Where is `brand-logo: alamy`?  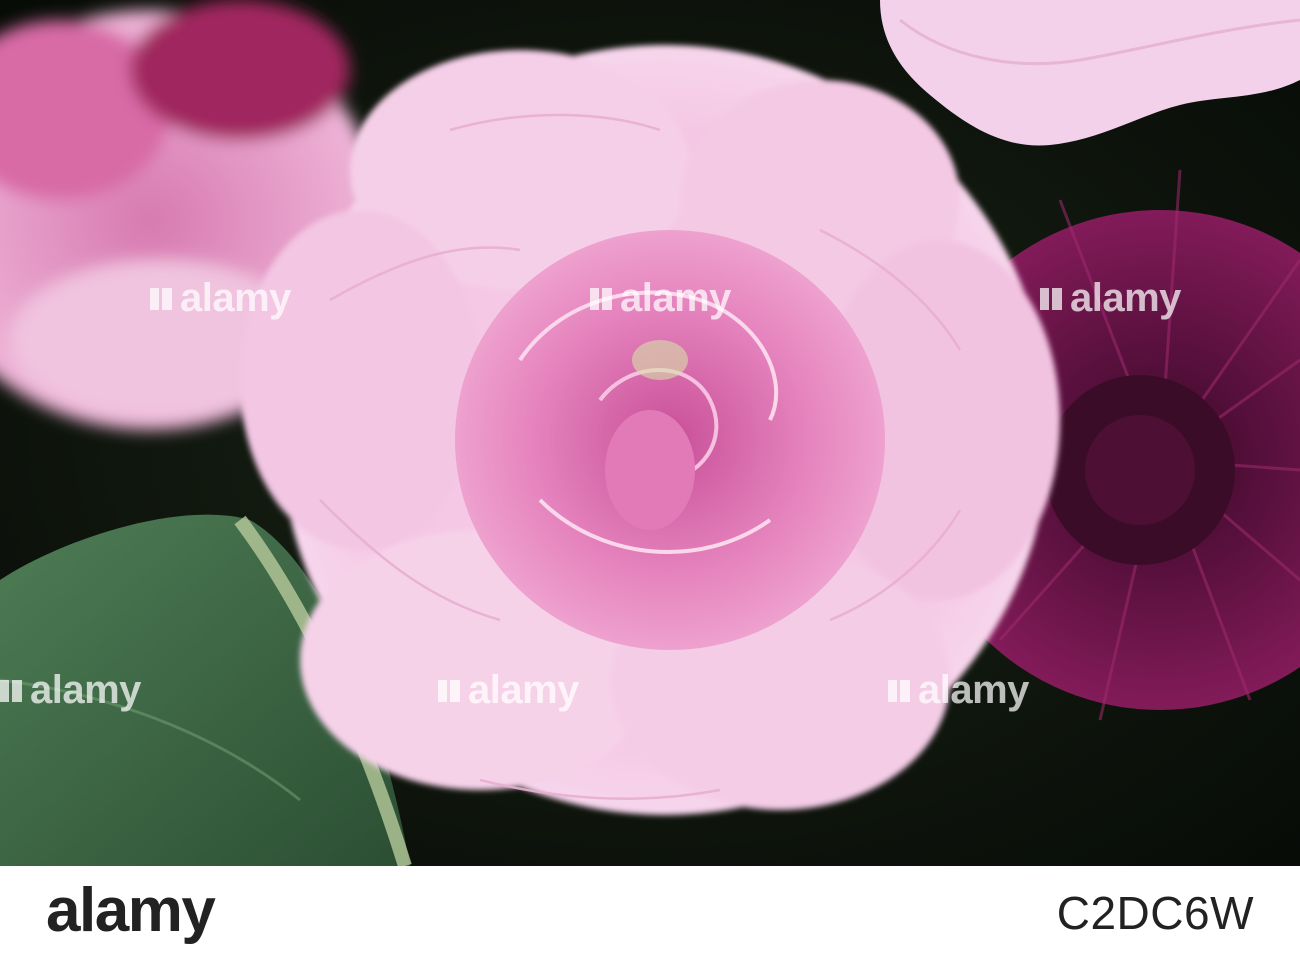
brand-logo: alamy is located at coordinates (131, 910).